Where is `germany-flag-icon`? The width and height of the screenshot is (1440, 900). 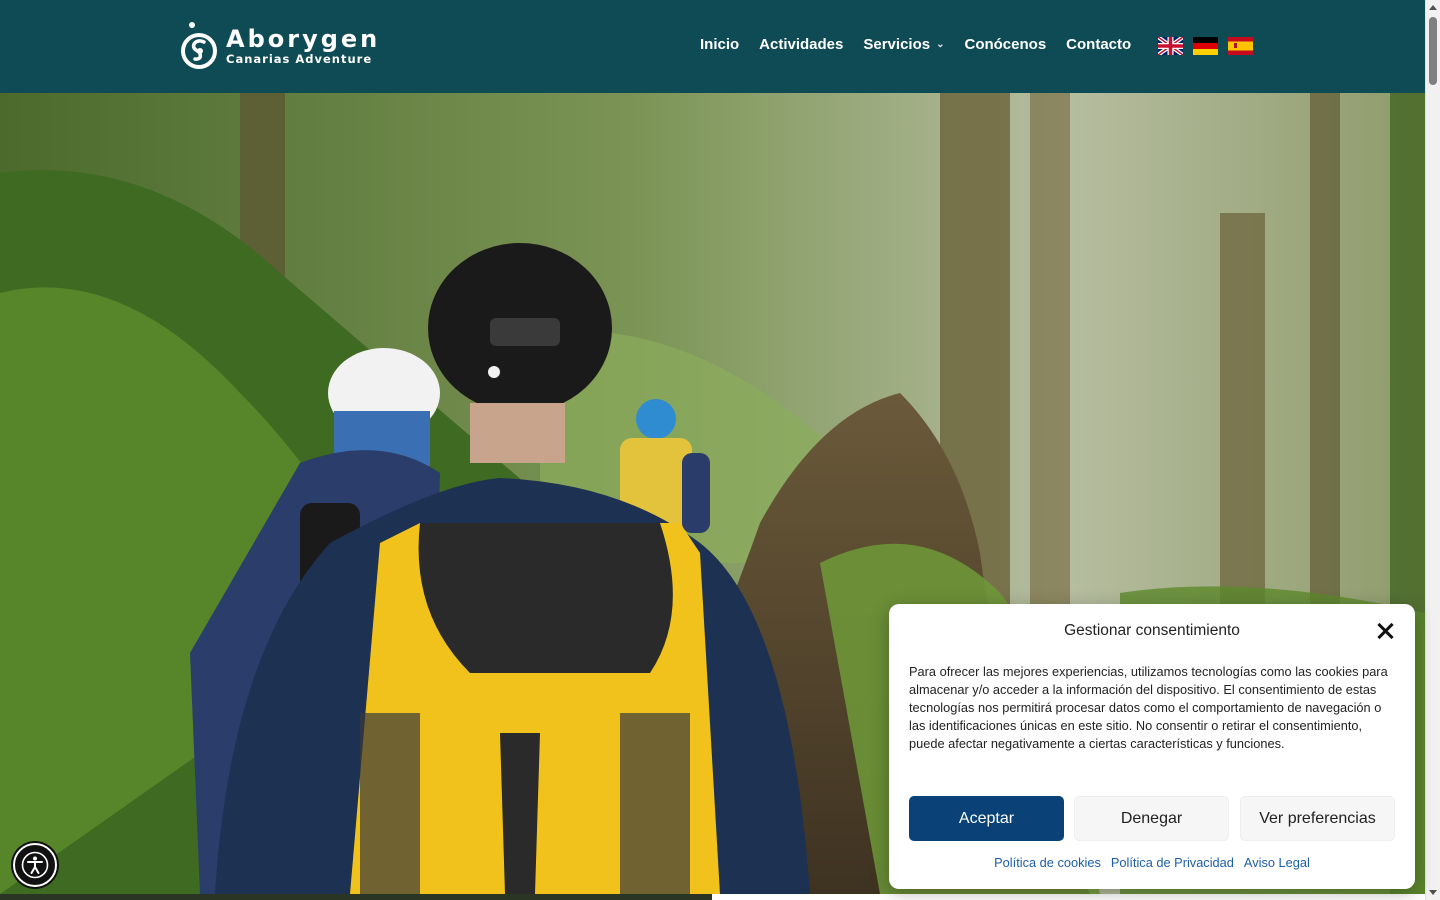
germany-flag-icon is located at coordinates (1205, 46).